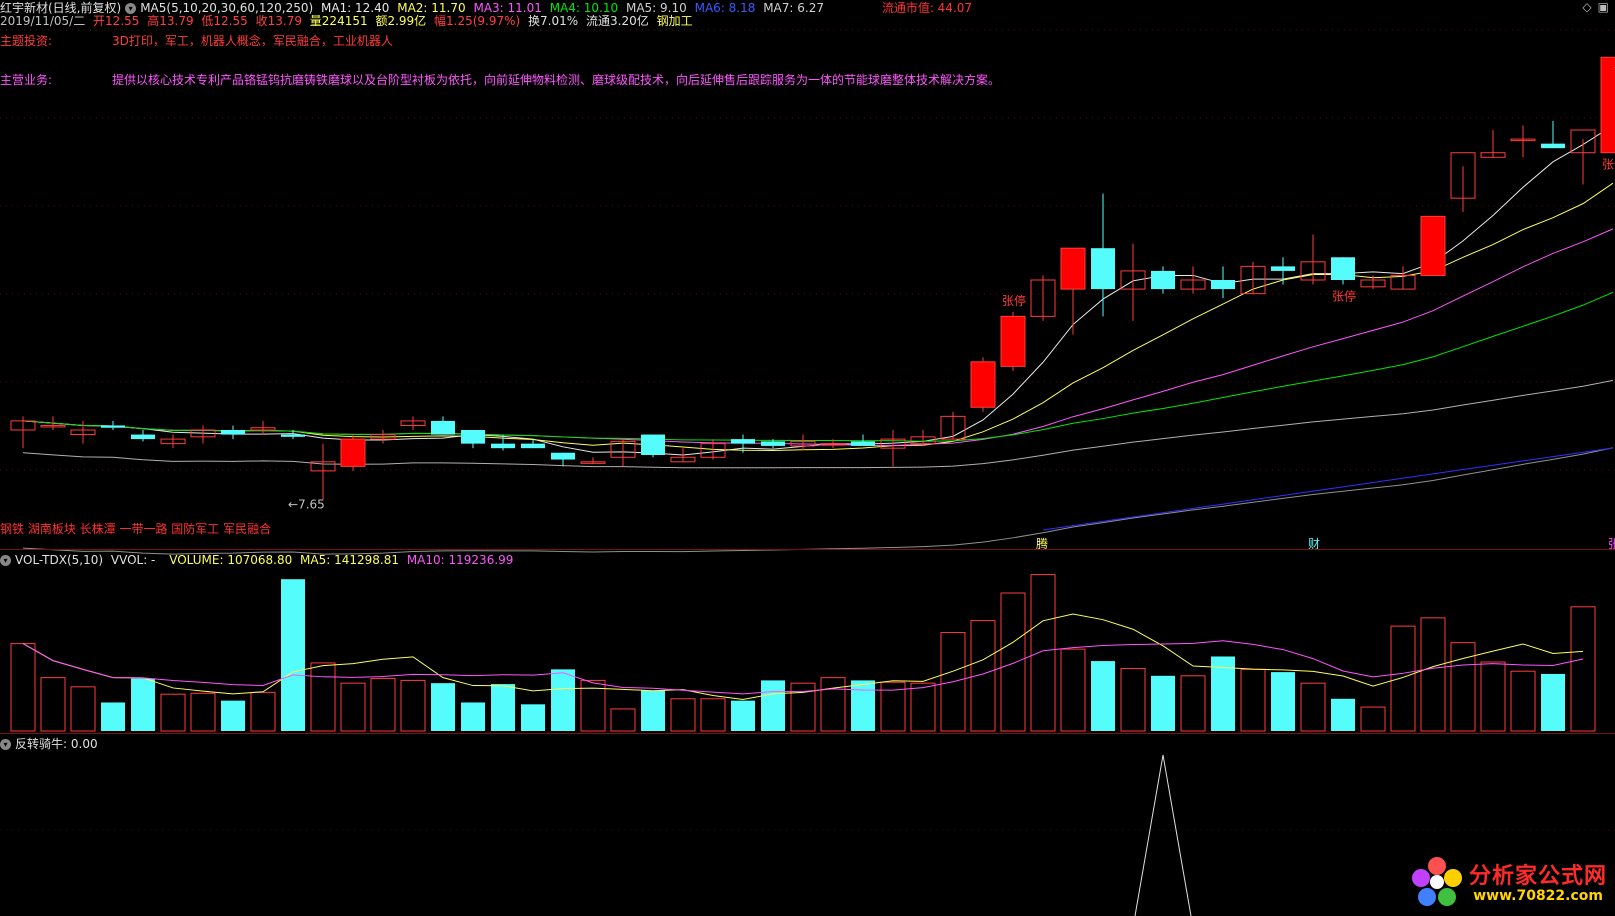  Describe the element at coordinates (39, 744) in the screenshot. I see `indicator-name: 反转骑牛` at that location.